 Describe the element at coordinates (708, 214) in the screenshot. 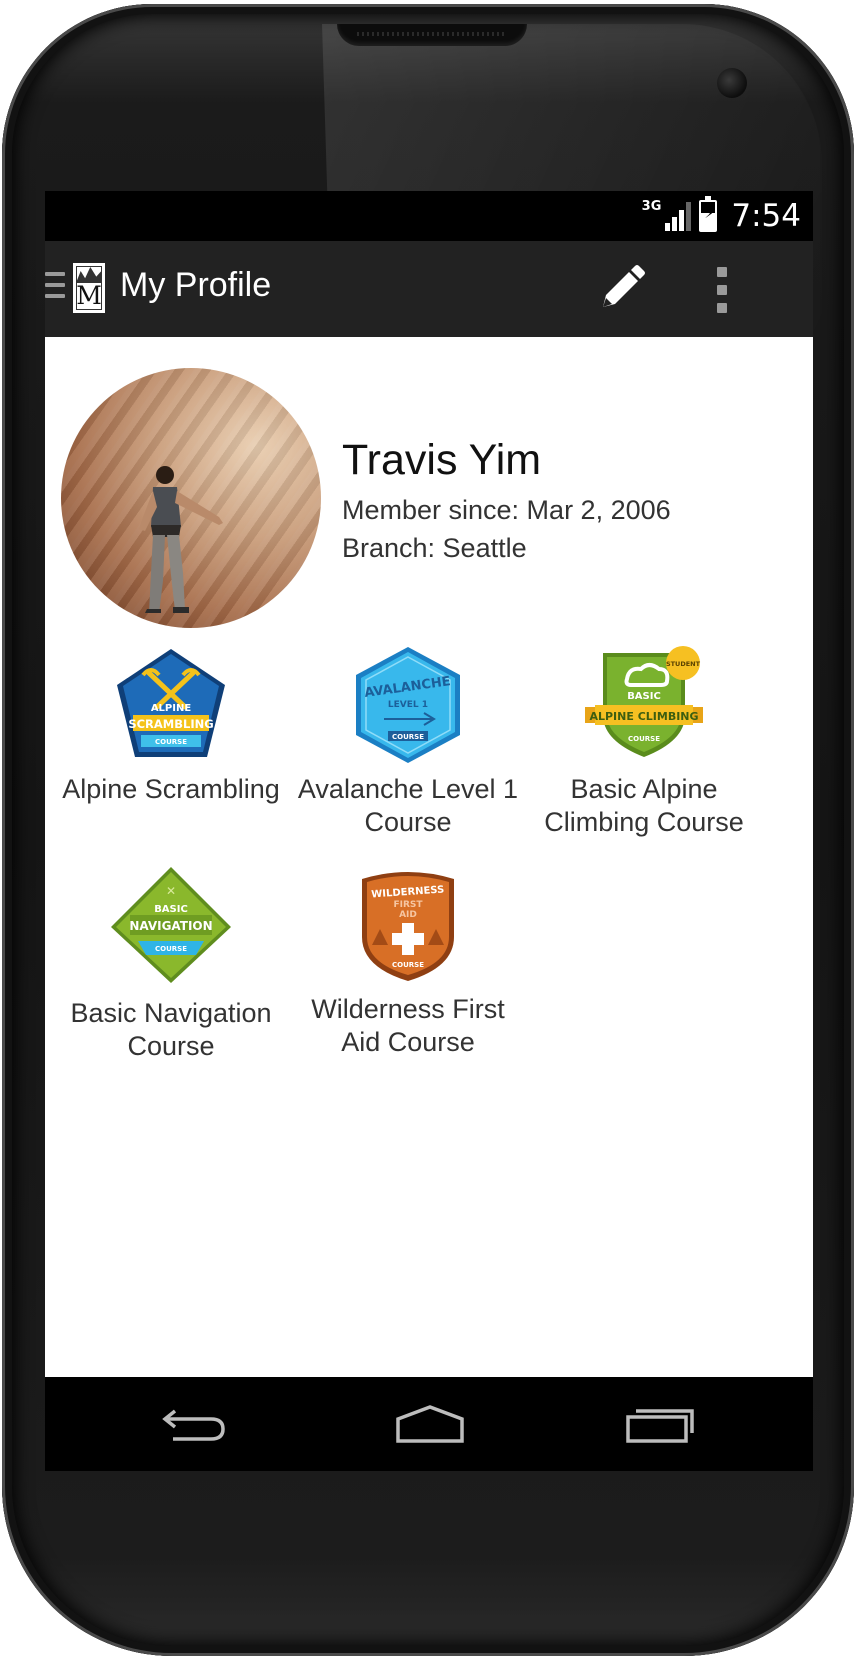

I see `battery-charging-icon: ⚡` at that location.